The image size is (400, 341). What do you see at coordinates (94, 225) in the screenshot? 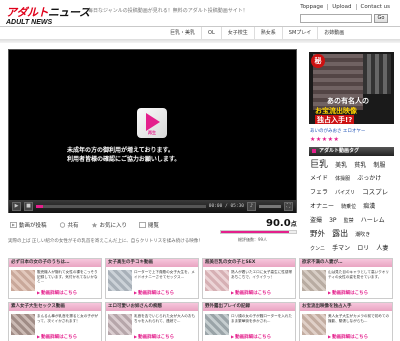
I see `star-icon` at bounding box center [94, 225].